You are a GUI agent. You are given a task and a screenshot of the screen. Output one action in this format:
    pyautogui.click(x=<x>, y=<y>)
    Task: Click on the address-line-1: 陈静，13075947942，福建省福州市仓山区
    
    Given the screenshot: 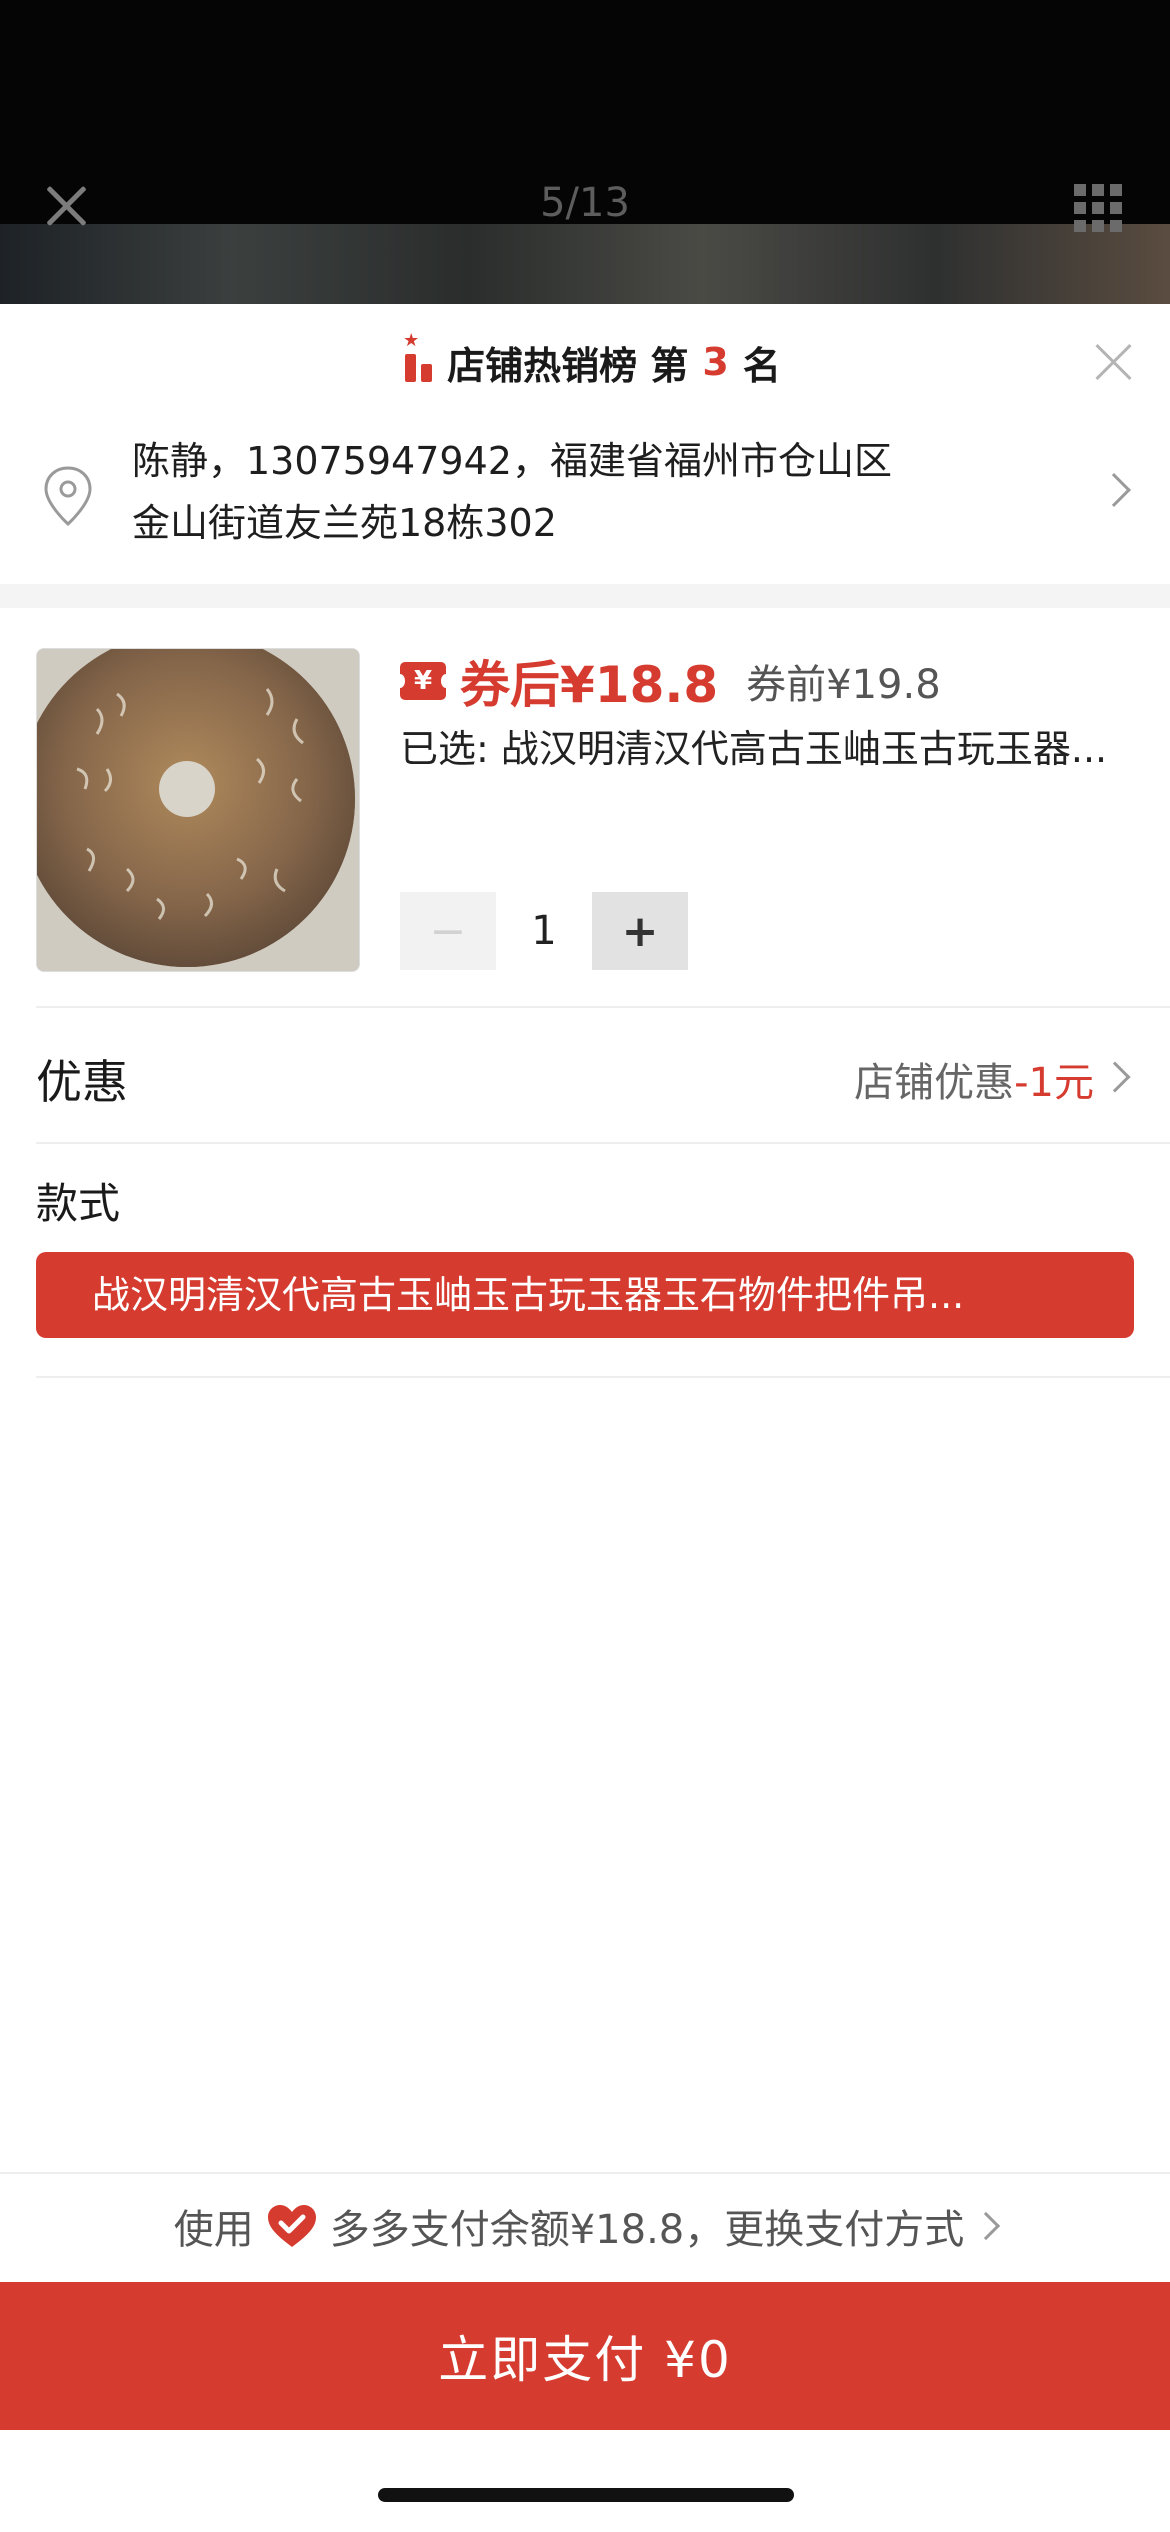 What is the action you would take?
    pyautogui.click(x=512, y=461)
    